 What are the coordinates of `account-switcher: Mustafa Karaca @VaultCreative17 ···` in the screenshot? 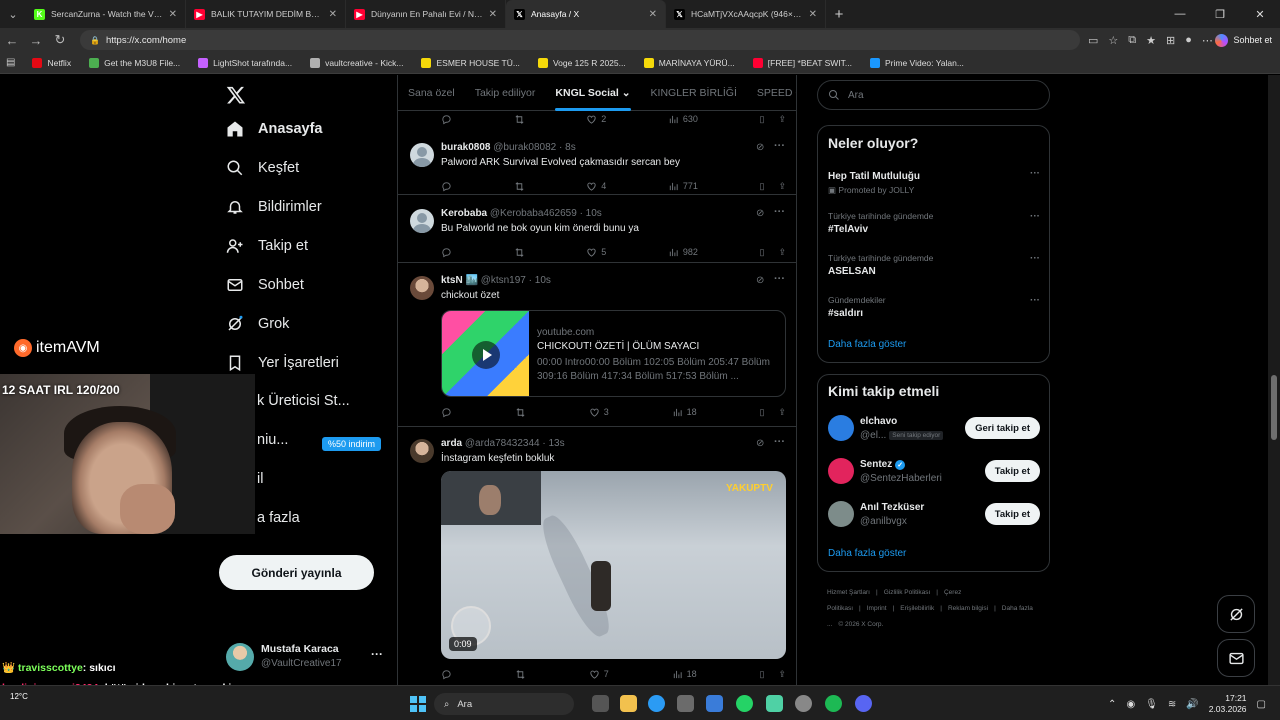 It's located at (306, 656).